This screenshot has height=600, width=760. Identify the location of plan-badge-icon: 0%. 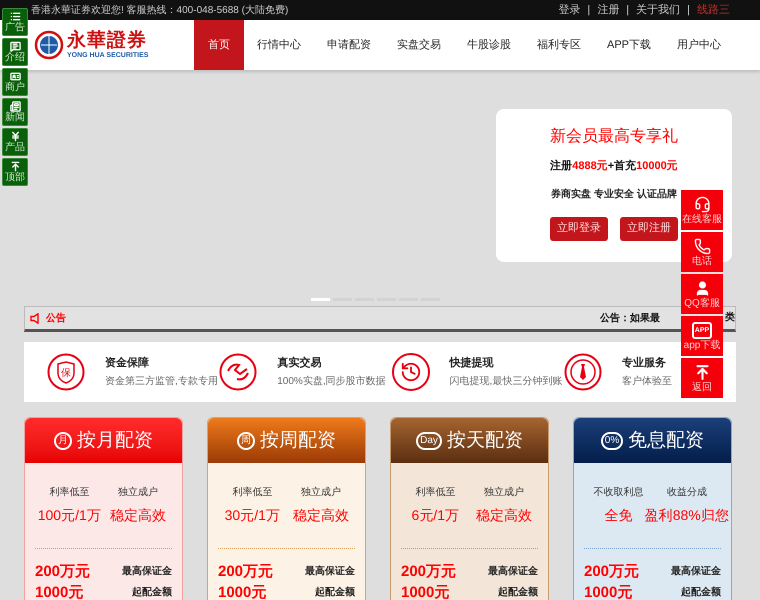
(612, 441).